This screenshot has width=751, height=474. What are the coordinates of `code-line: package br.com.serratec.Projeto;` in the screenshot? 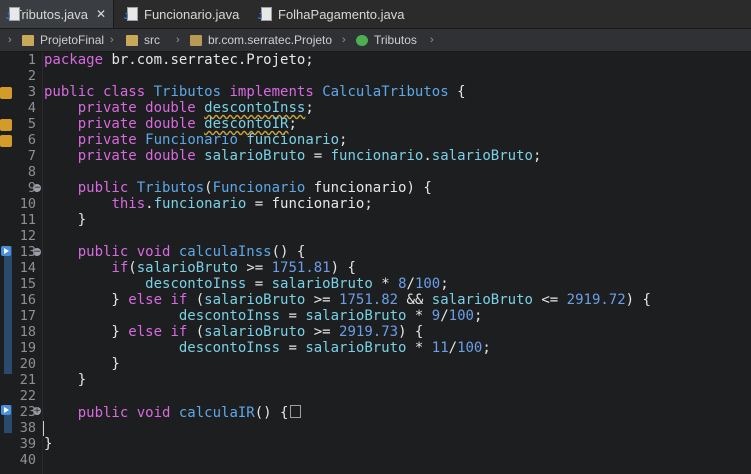 It's located at (179, 60).